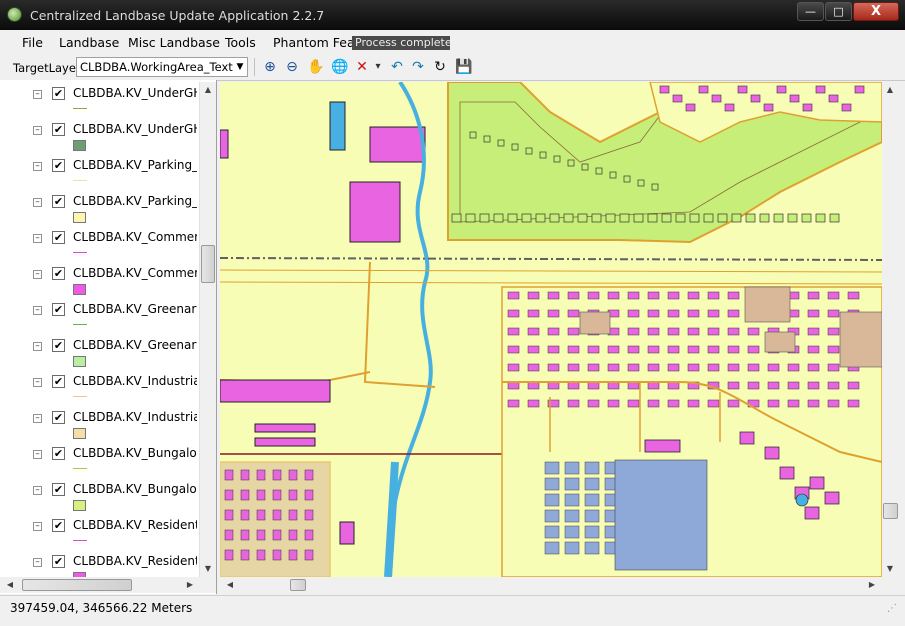  Describe the element at coordinates (378, 67) in the screenshot. I see `dropdown-arrow-icon: ▾` at that location.